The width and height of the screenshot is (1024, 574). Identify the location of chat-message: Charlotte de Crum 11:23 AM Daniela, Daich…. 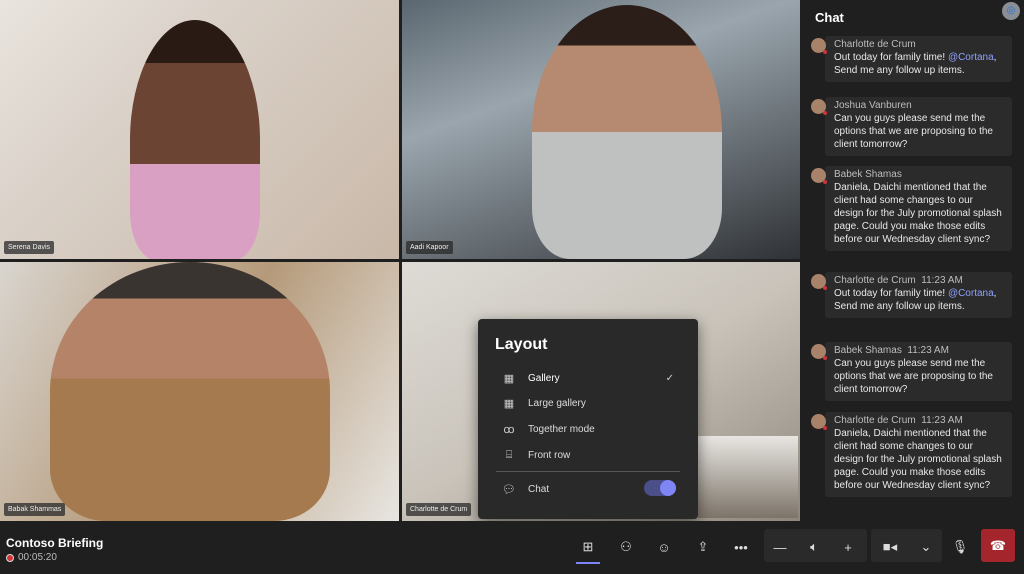
(911, 454).